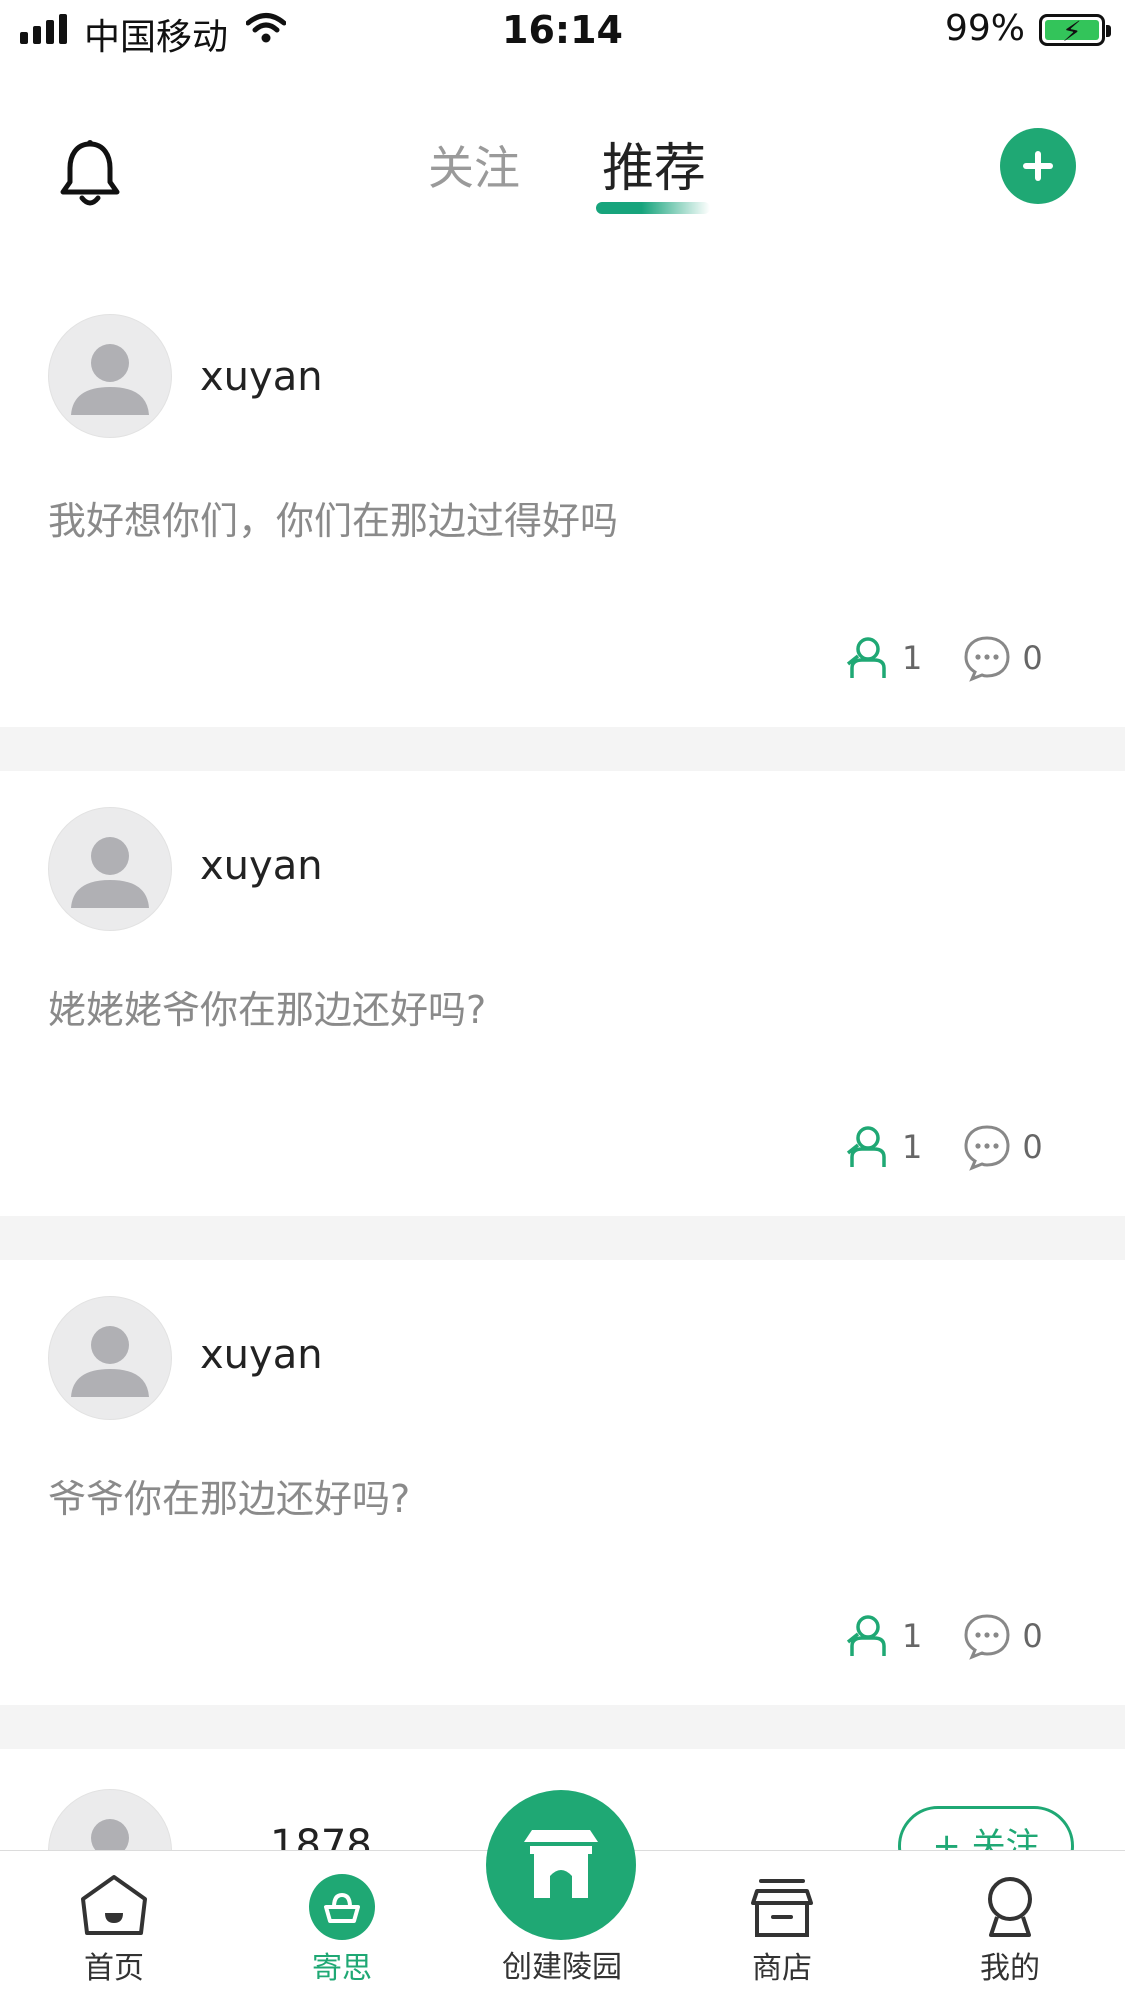 The height and width of the screenshot is (2002, 1125). What do you see at coordinates (114, 1905) in the screenshot?
I see `home-icon` at bounding box center [114, 1905].